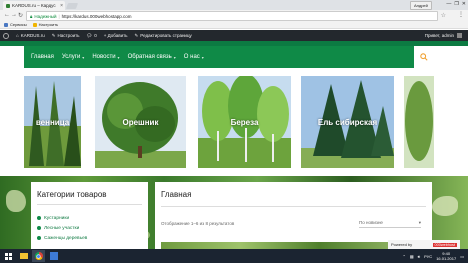 The width and height of the screenshot is (468, 263). I want to click on category-label: Лесные участки, so click(62, 228).